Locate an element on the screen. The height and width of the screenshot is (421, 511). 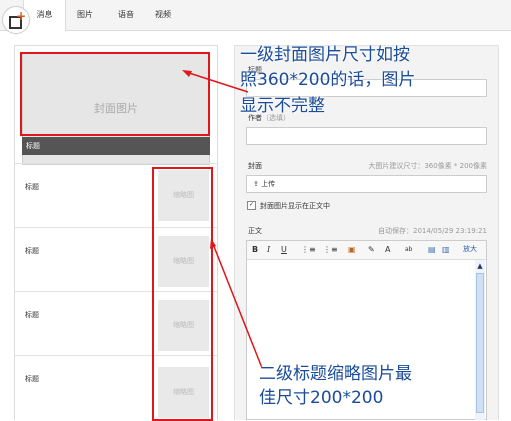
annotation-thumb-line1: 二级标题缩略图片最 is located at coordinates (335, 374).